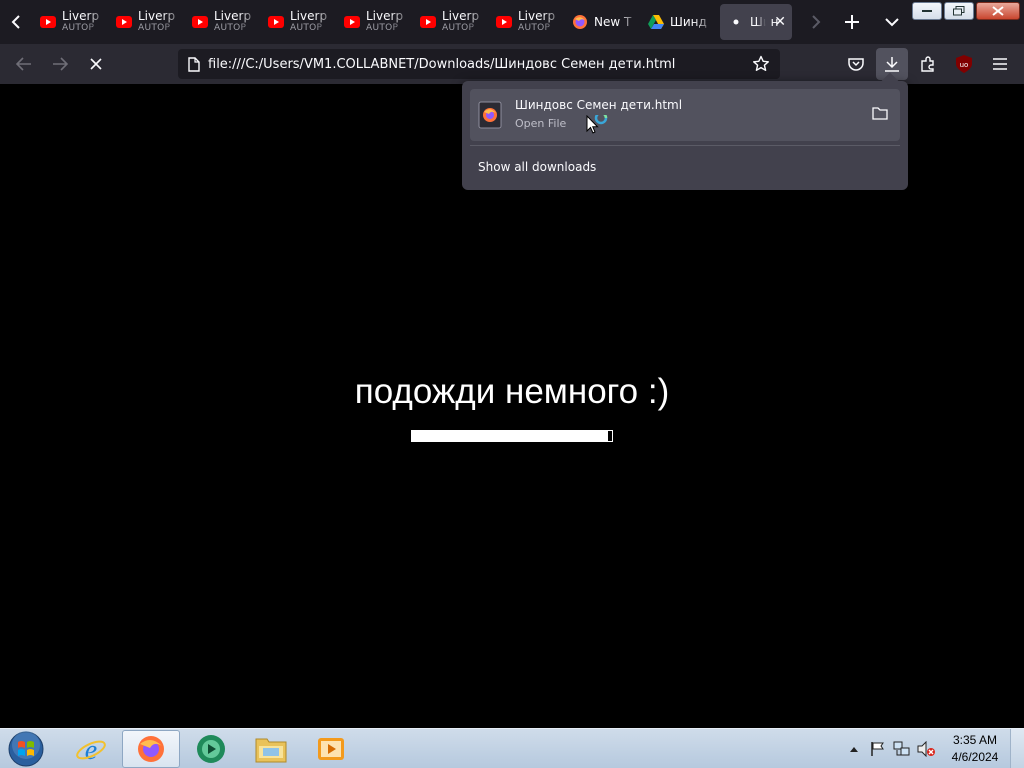  I want to click on new-tab-button, so click(852, 22).